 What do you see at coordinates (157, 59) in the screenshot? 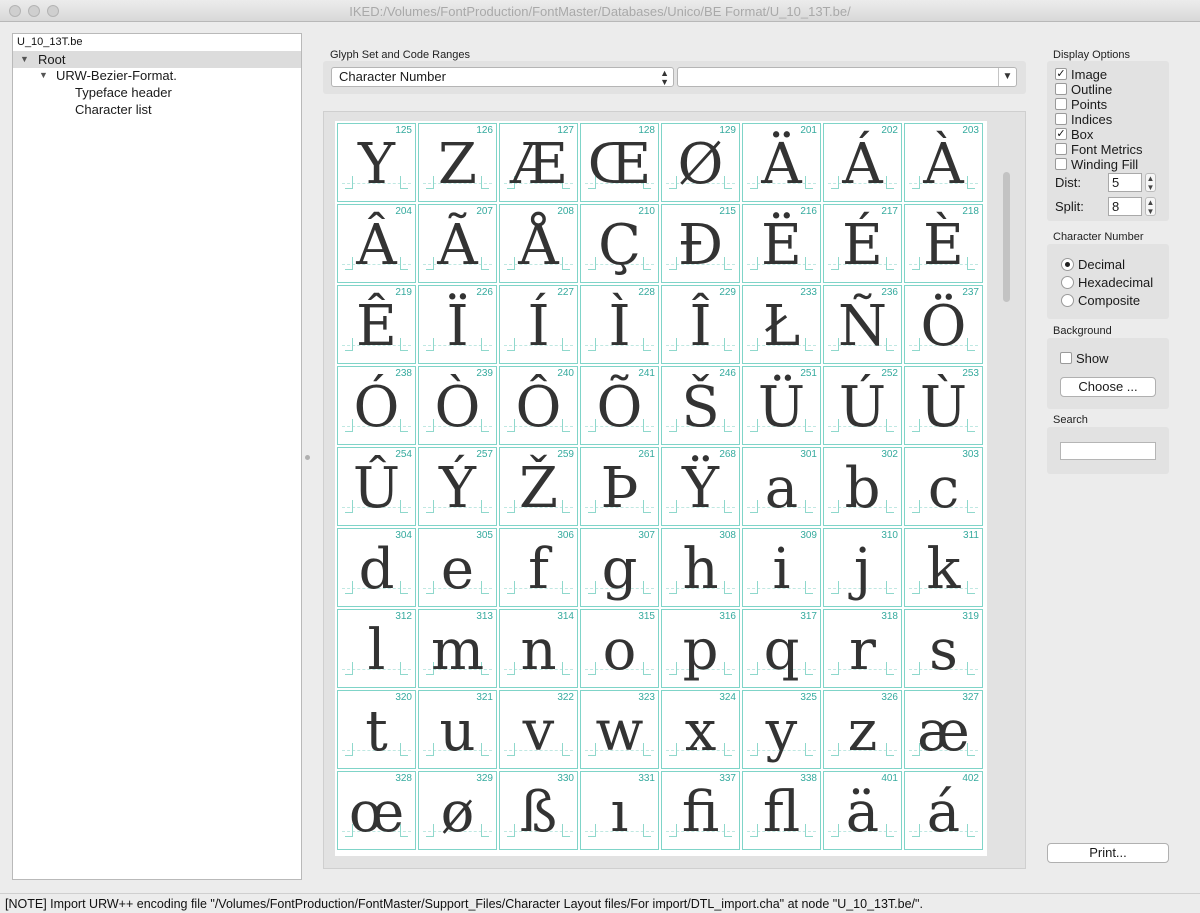
I see `tree-item-root: ▼ Root` at bounding box center [157, 59].